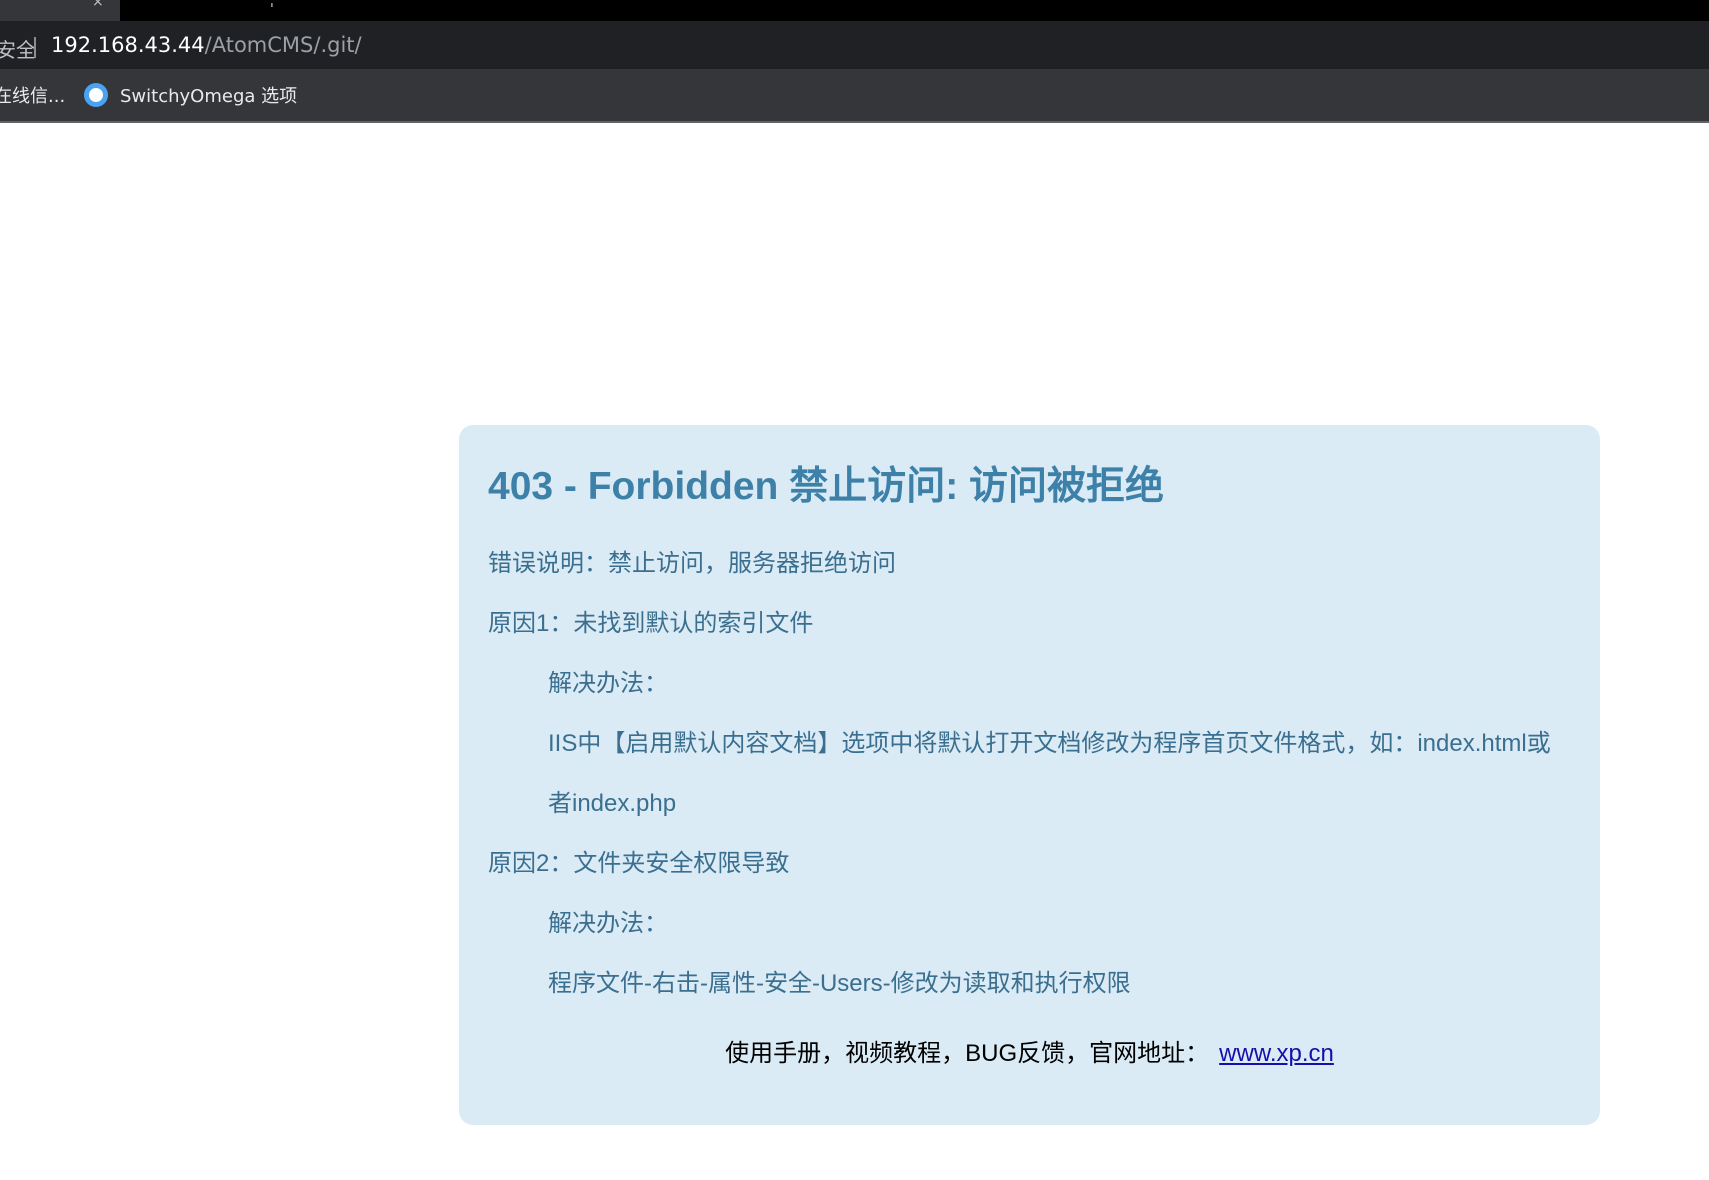  What do you see at coordinates (914, 10) in the screenshot?
I see `browser-tab-active: ˌ` at bounding box center [914, 10].